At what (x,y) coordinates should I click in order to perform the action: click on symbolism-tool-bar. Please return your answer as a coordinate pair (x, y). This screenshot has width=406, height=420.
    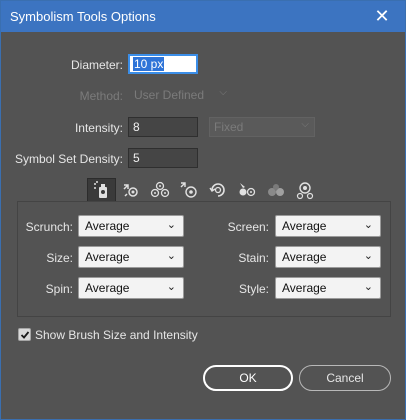
    Looking at the image, I should click on (203, 190).